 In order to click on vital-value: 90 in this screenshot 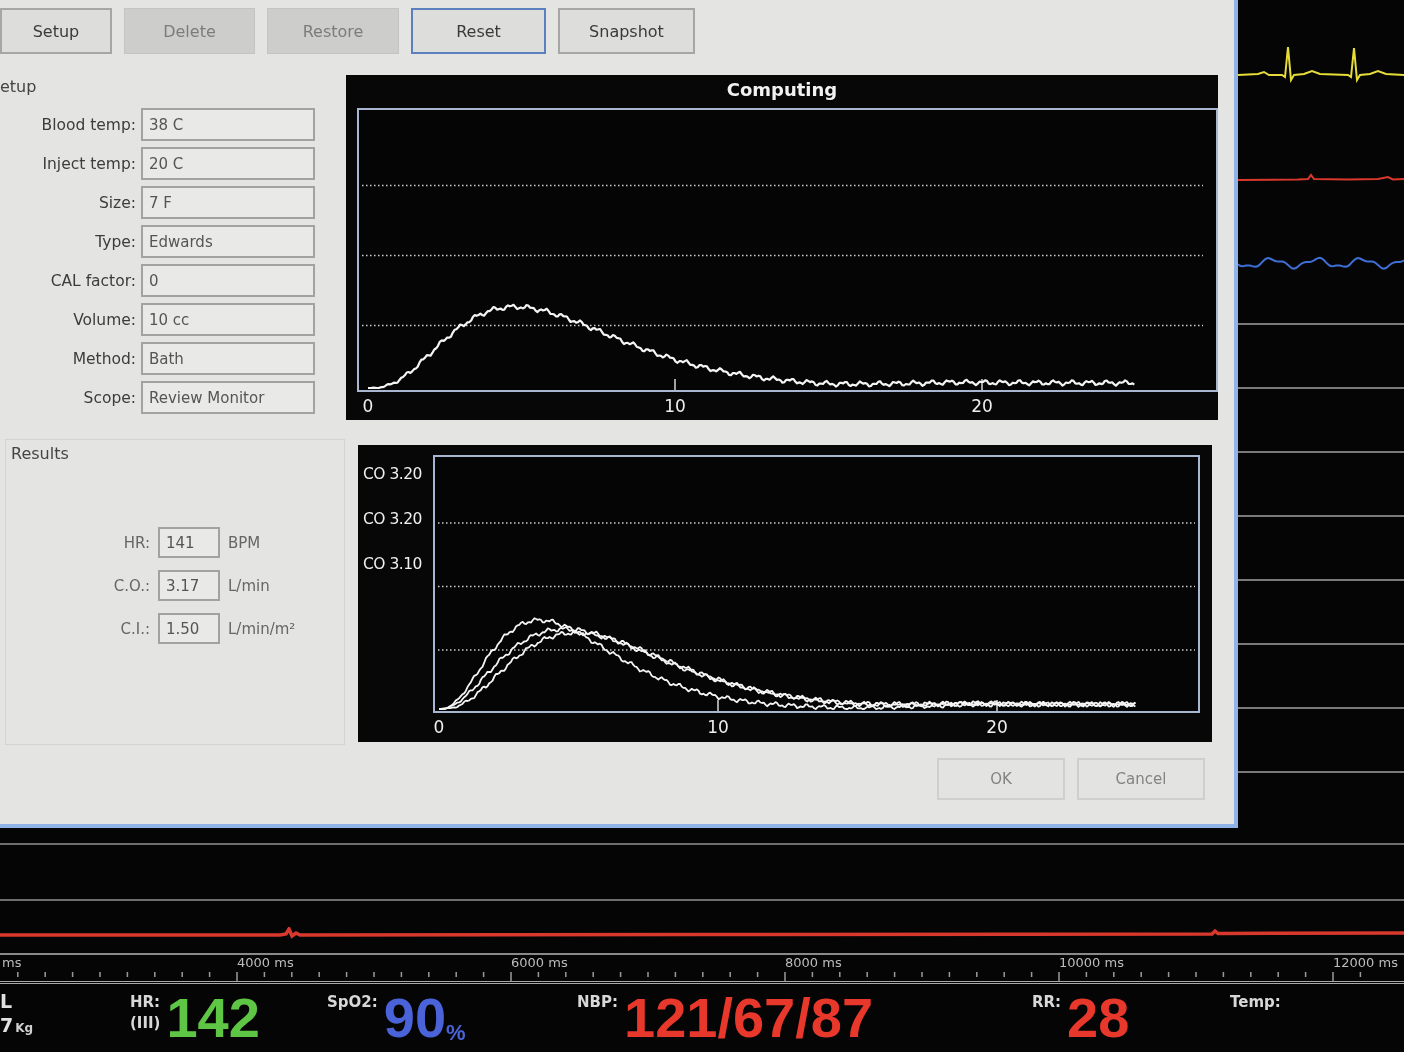, I will do `click(415, 1018)`.